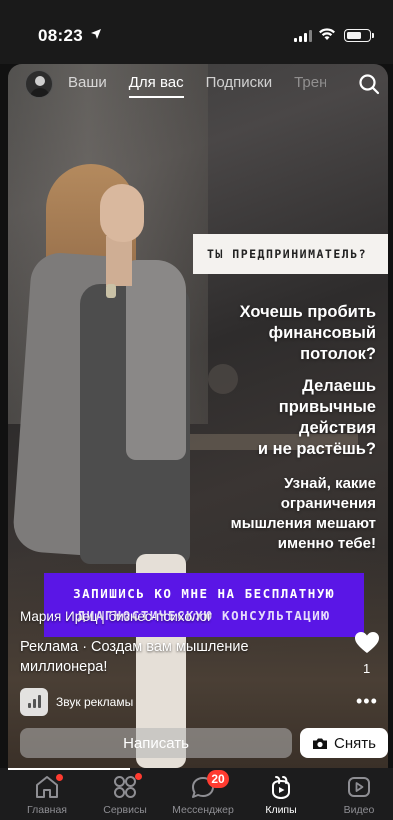 The height and width of the screenshot is (820, 393). I want to click on video-headline: ТЫ ПРЕДПРИНИМАТЕЛЬ?, so click(290, 254).